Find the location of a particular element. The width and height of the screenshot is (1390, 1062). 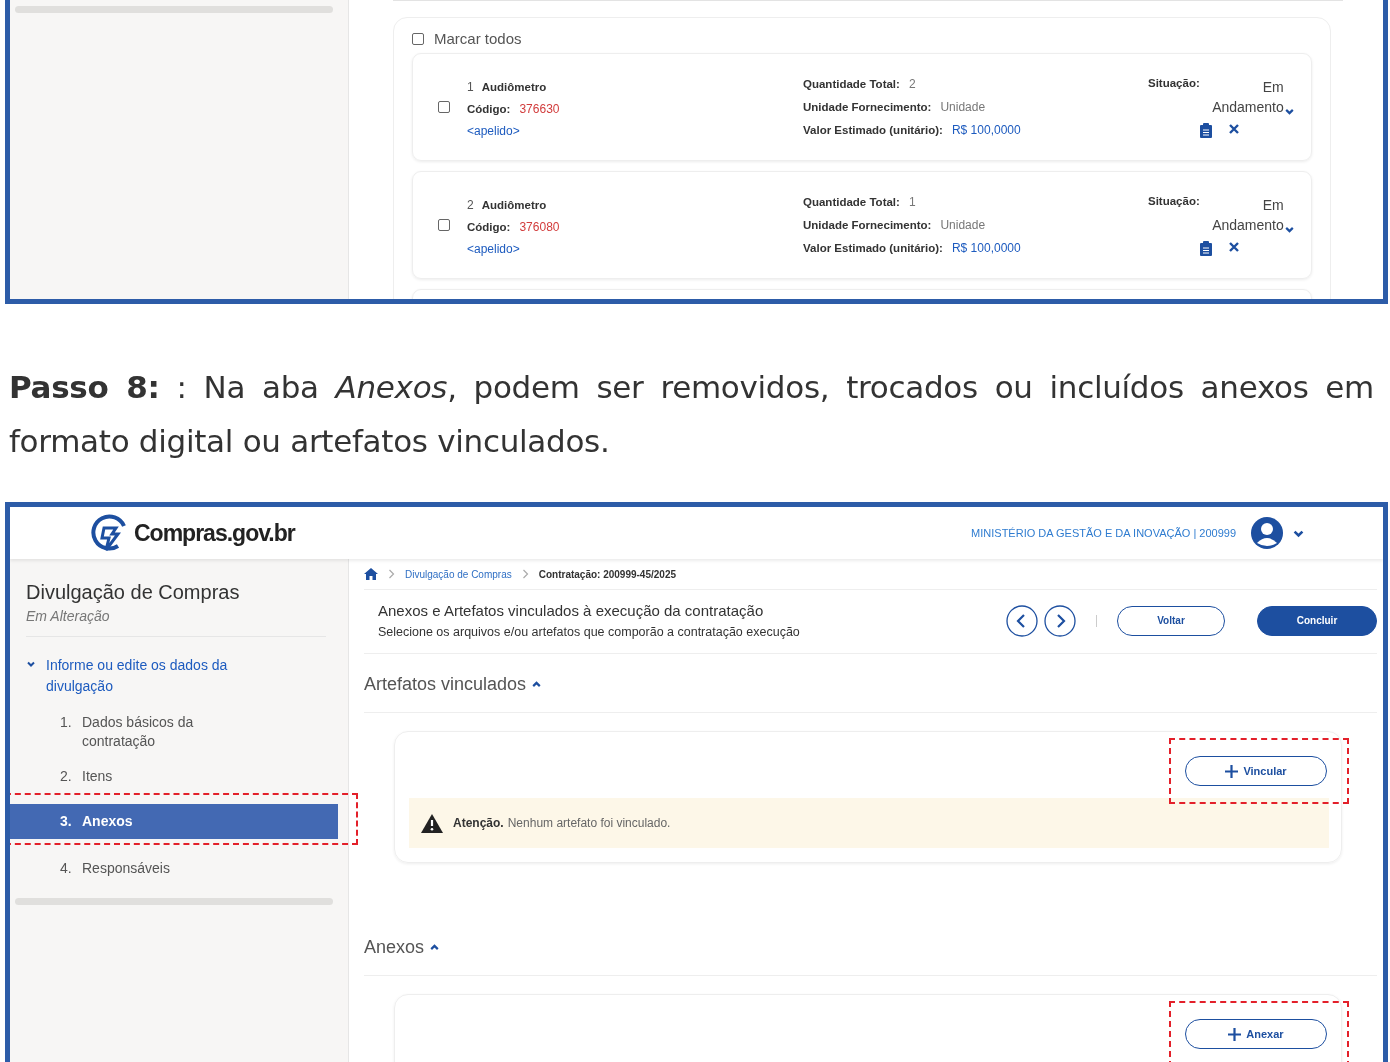

finish-button: Concluir is located at coordinates (1317, 620).